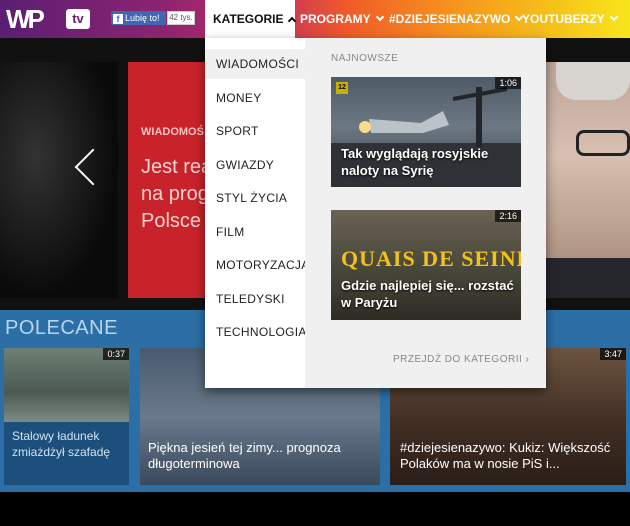  What do you see at coordinates (387, 170) in the screenshot?
I see `video-caption-line: naloty na Syrię` at bounding box center [387, 170].